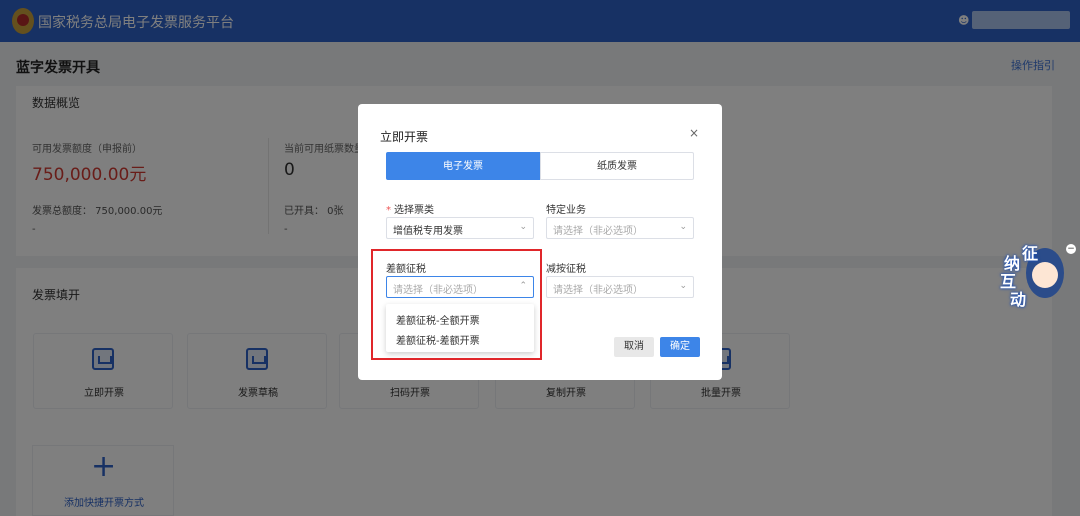 This screenshot has height=516, width=1080. Describe the element at coordinates (1030, 253) in the screenshot. I see `mascot-char: 征` at that location.